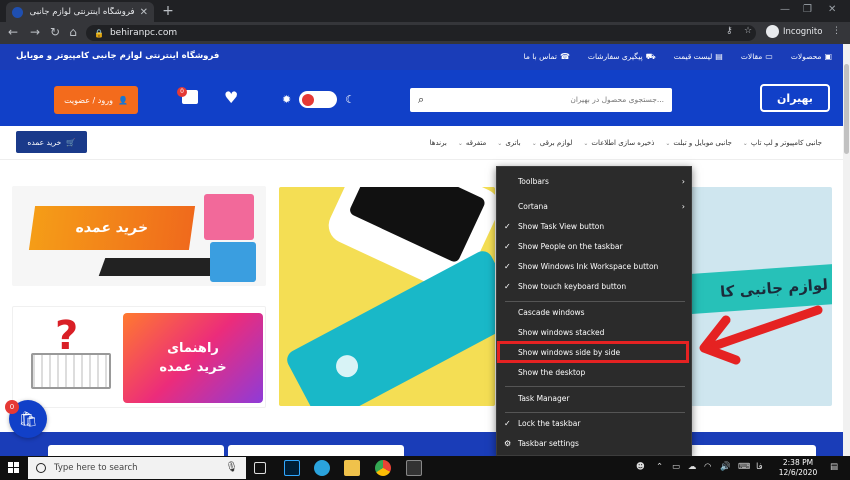 This screenshot has height=480, width=850. What do you see at coordinates (782, 143) in the screenshot?
I see `category-computer: ⌄ جانبی کامپیوتر و لپ تاپ` at bounding box center [782, 143].